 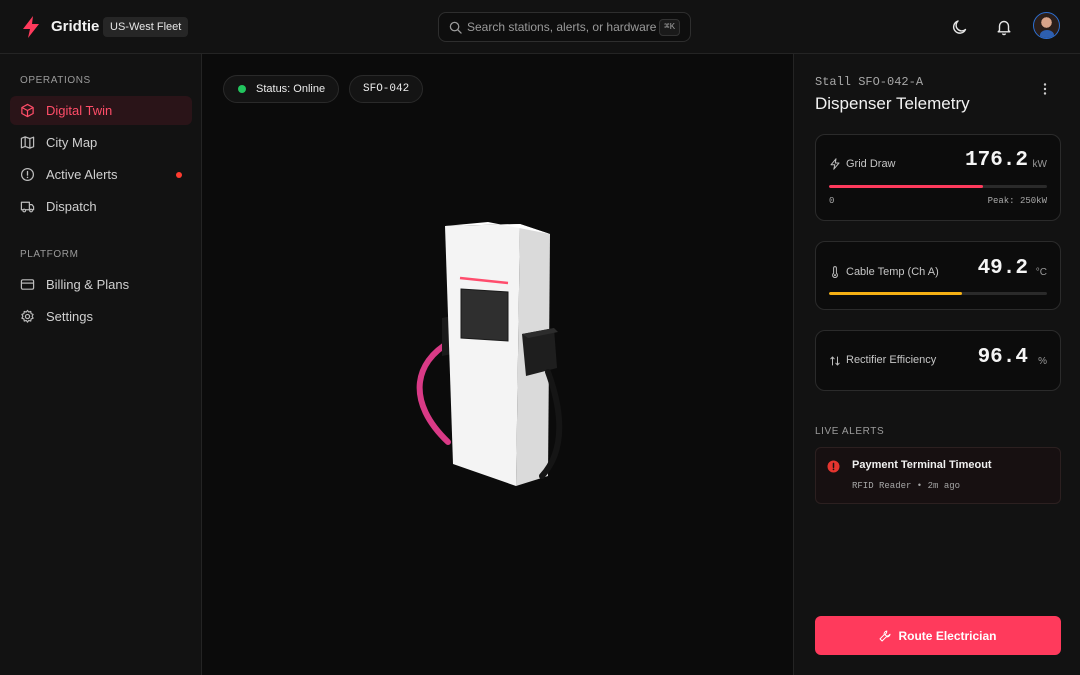 I want to click on cable-temp-bar-track, so click(x=938, y=293).